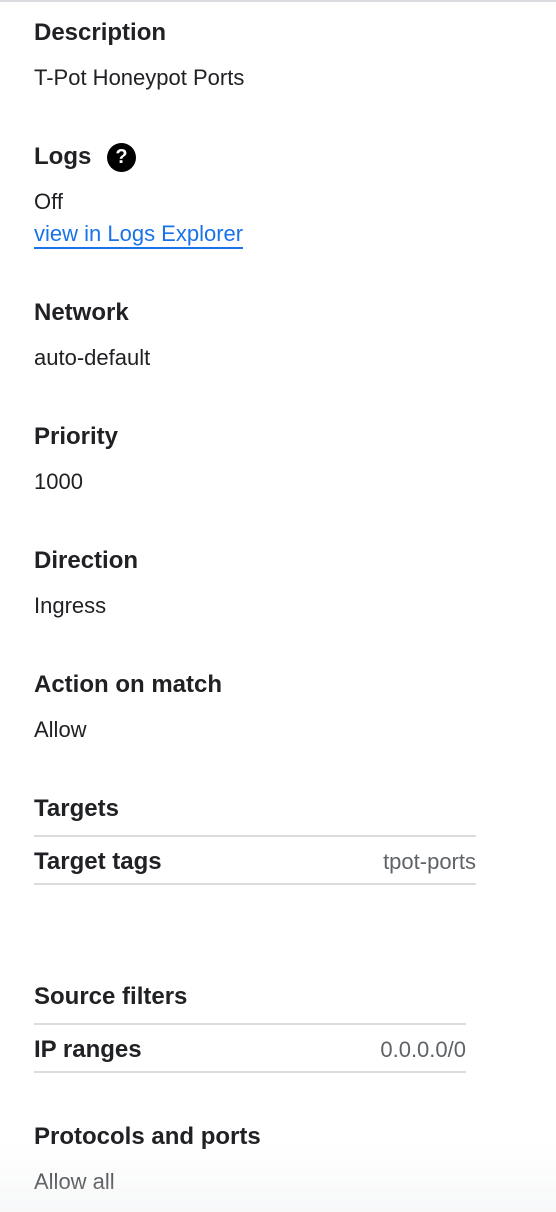  Describe the element at coordinates (74, 1181) in the screenshot. I see `protocols-and-ports-value: Allow all` at that location.